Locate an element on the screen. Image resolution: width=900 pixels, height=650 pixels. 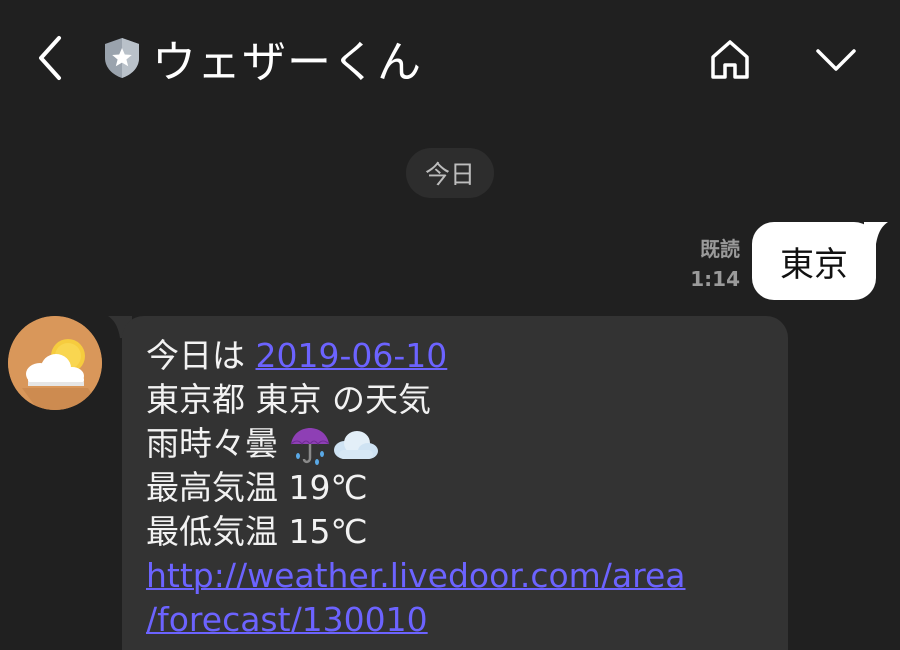
chevron-down-icon is located at coordinates (836, 60).